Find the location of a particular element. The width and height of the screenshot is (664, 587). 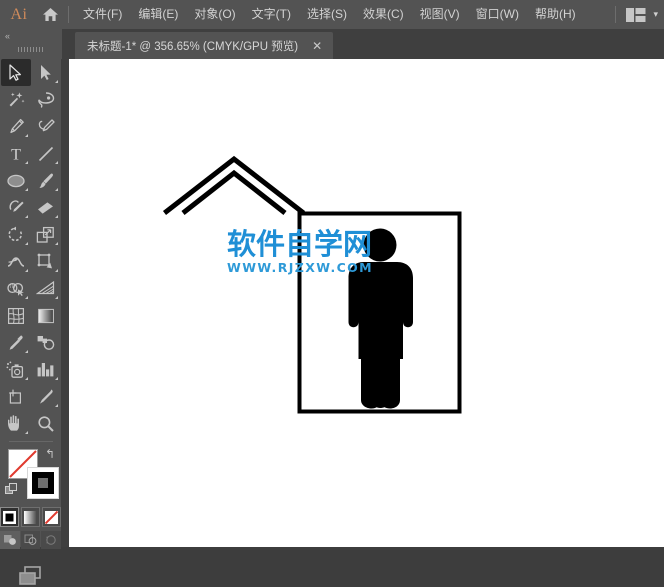

magic-wand-tool is located at coordinates (16, 99).